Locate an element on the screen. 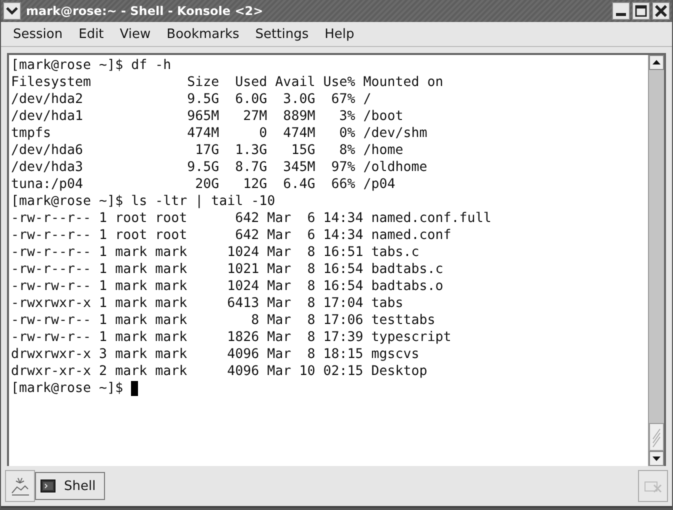 Image resolution: width=673 pixels, height=510 pixels. terminal-line: /dev/hda6 17G 1.3G 15G 8% /home is located at coordinates (207, 150).